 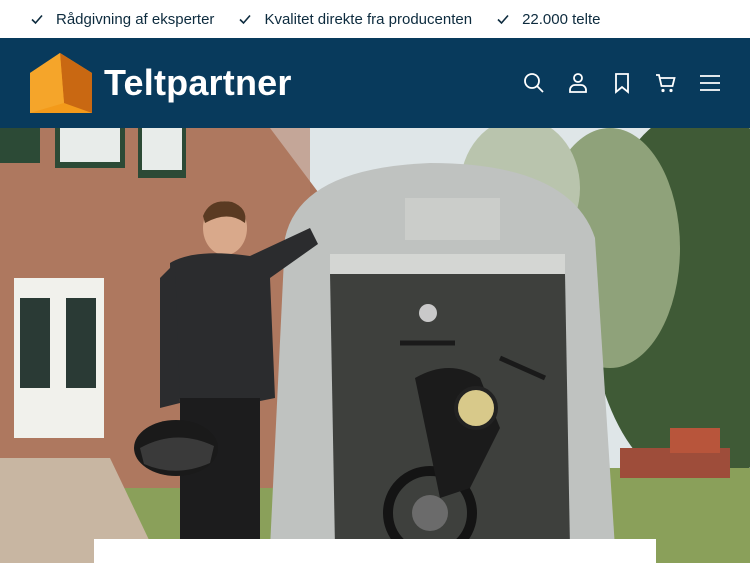 I want to click on usp-text: 22.000 telte, so click(x=561, y=19).